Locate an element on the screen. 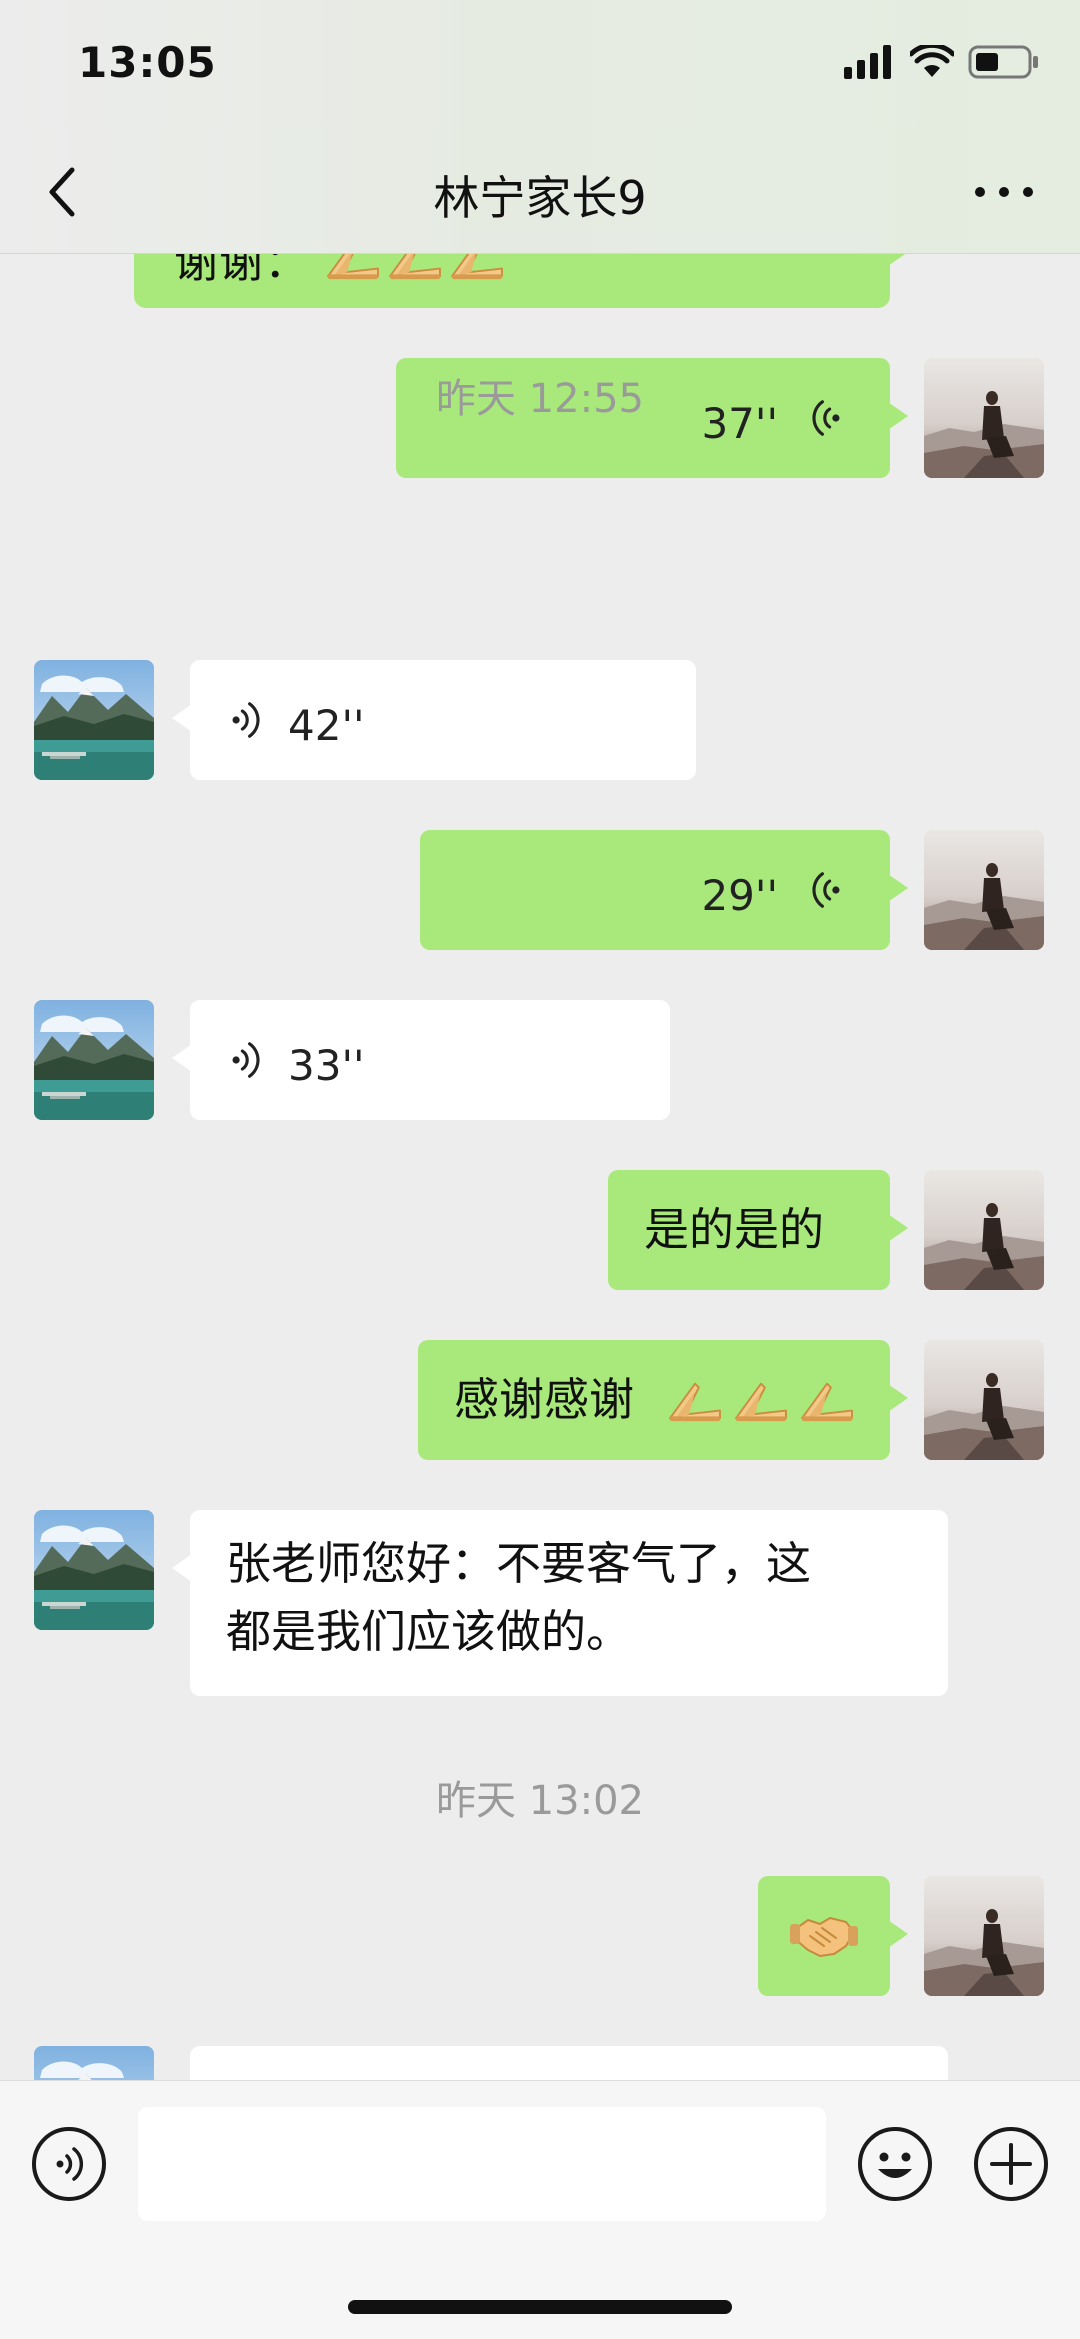  home-indicator is located at coordinates (540, 2307).